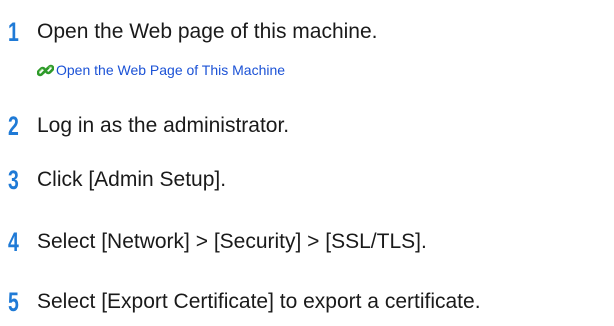 Image resolution: width=614 pixels, height=326 pixels. I want to click on link-text: Open the Web Page of This Machine, so click(170, 70).